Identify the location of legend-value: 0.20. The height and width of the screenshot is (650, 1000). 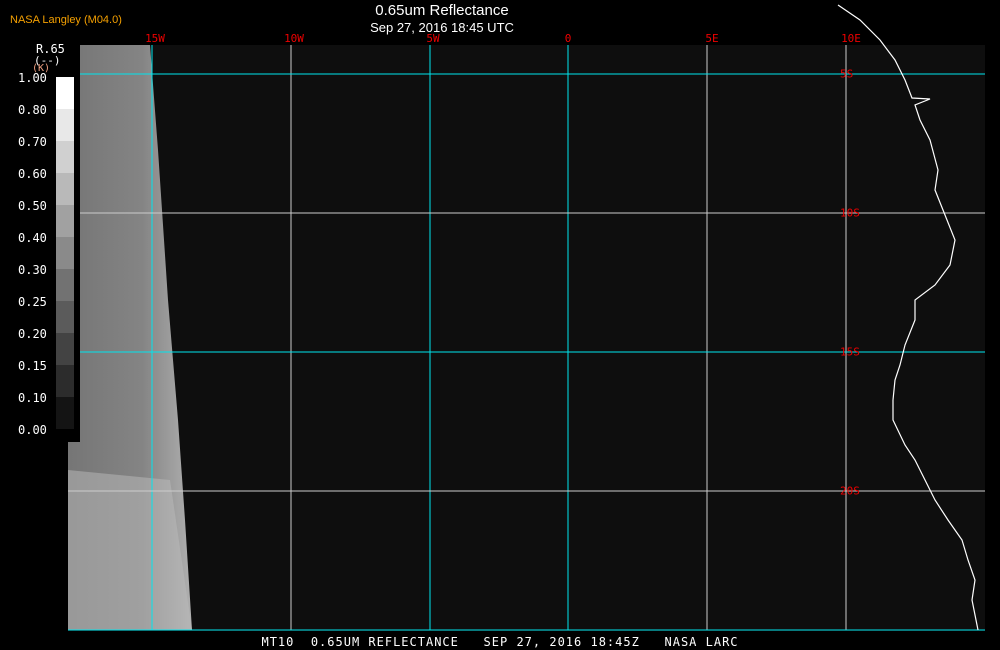
(32, 334).